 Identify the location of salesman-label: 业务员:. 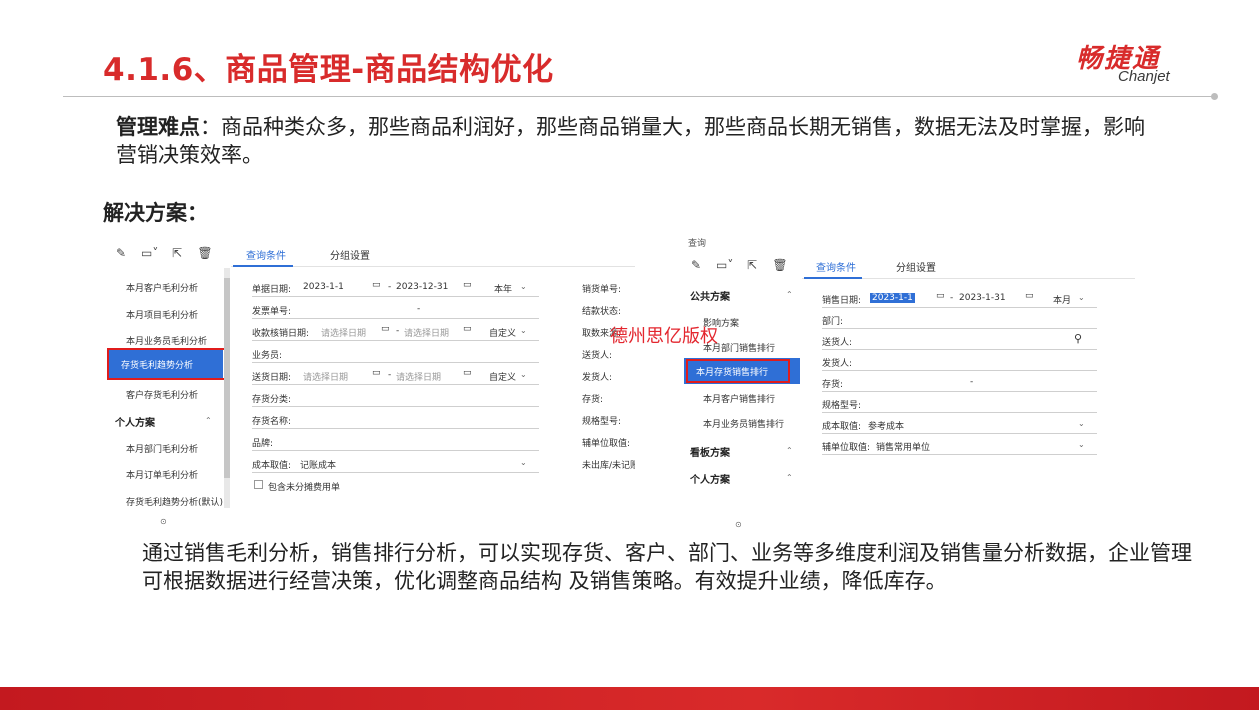
(267, 356).